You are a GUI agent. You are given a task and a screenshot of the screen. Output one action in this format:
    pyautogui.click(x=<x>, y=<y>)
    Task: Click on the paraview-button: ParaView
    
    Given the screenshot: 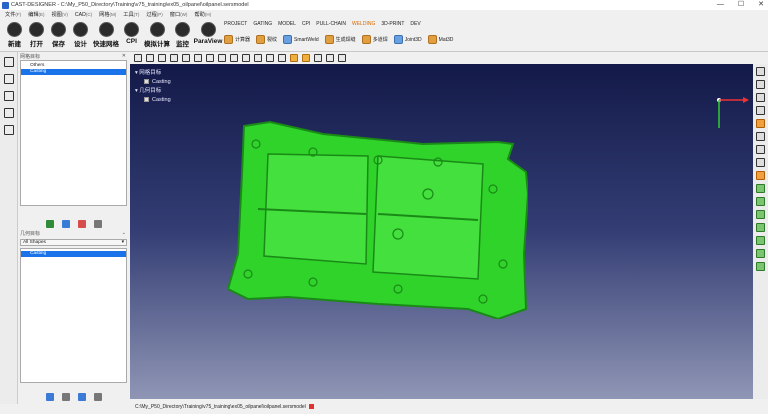 What is the action you would take?
    pyautogui.click(x=208, y=35)
    